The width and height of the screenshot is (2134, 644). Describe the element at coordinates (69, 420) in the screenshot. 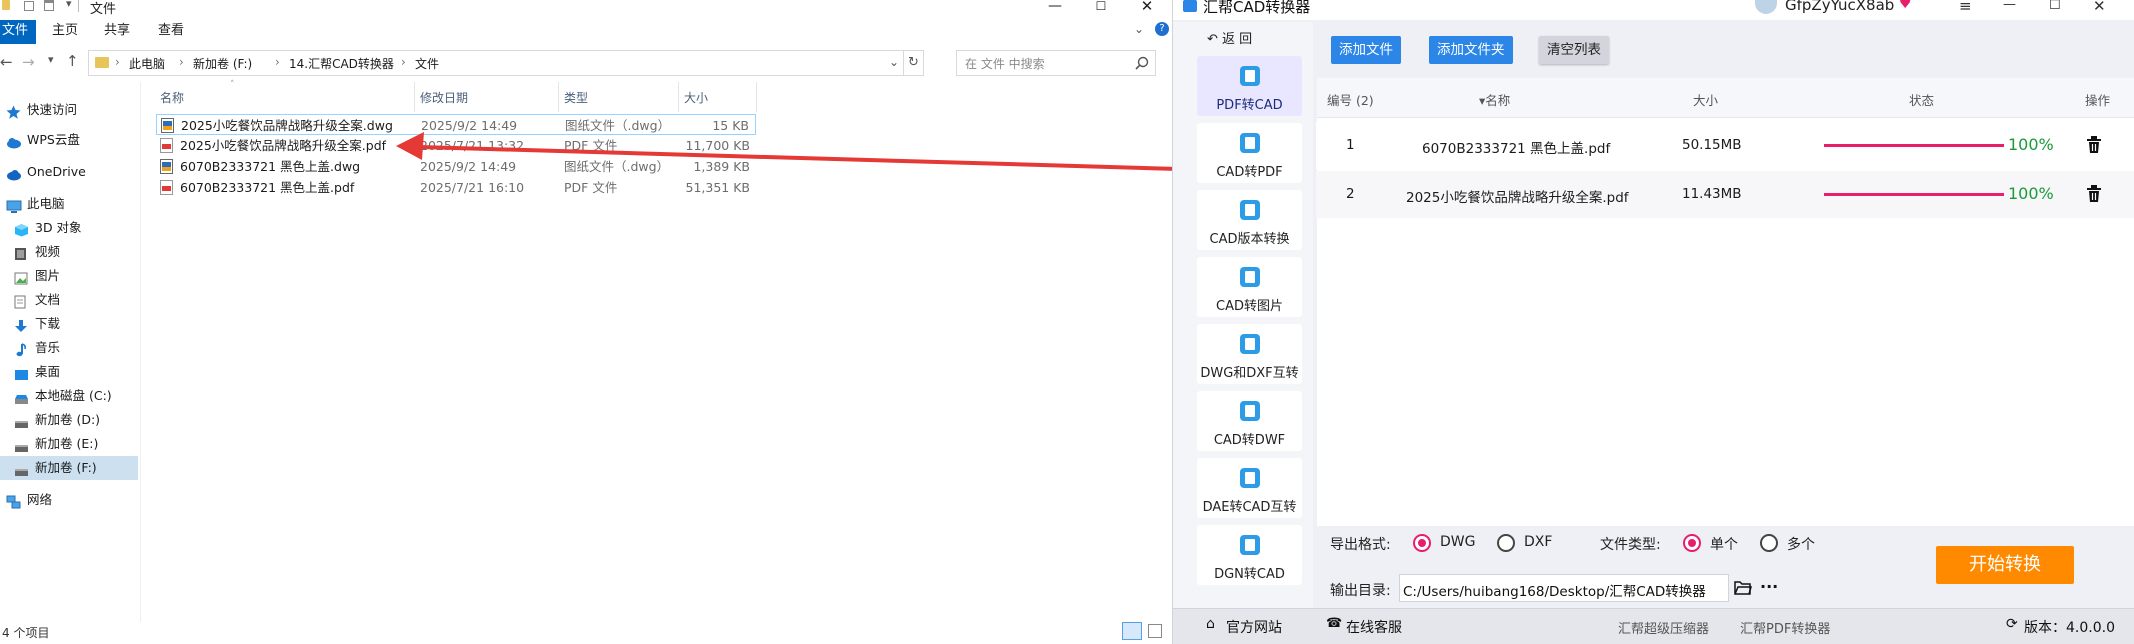

I see `nav-drive-d: 新加卷 (D:)` at that location.